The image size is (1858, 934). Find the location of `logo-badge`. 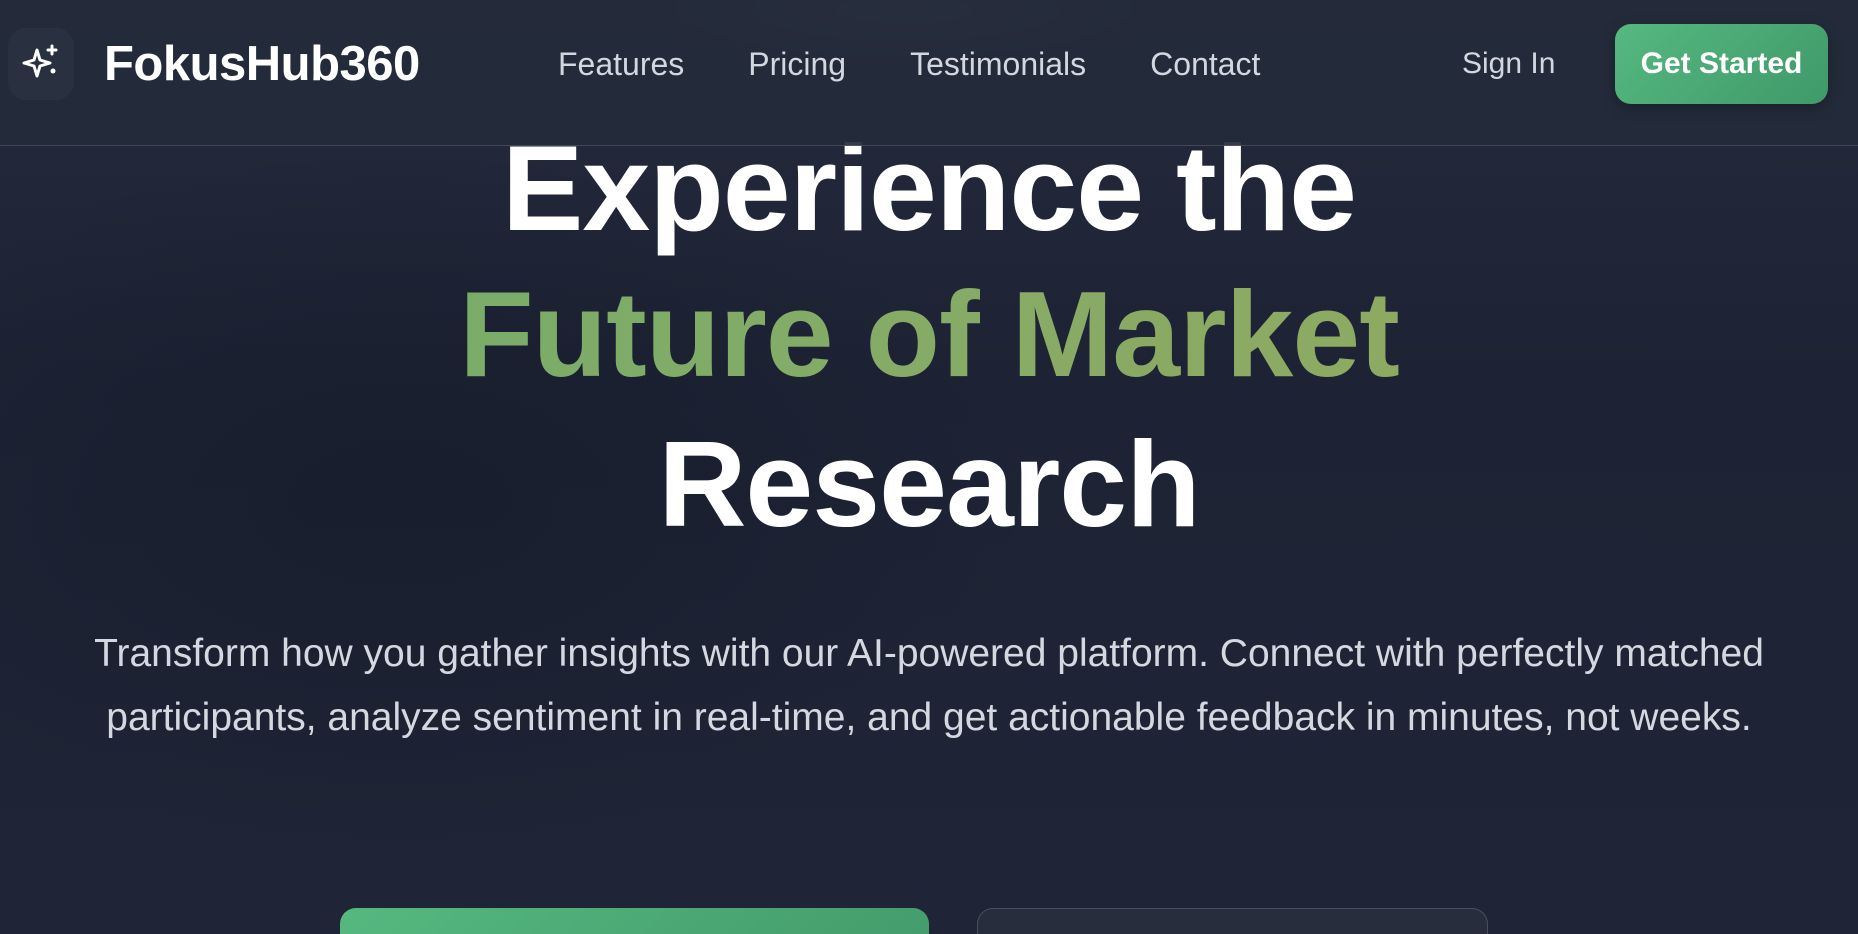

logo-badge is located at coordinates (41, 64).